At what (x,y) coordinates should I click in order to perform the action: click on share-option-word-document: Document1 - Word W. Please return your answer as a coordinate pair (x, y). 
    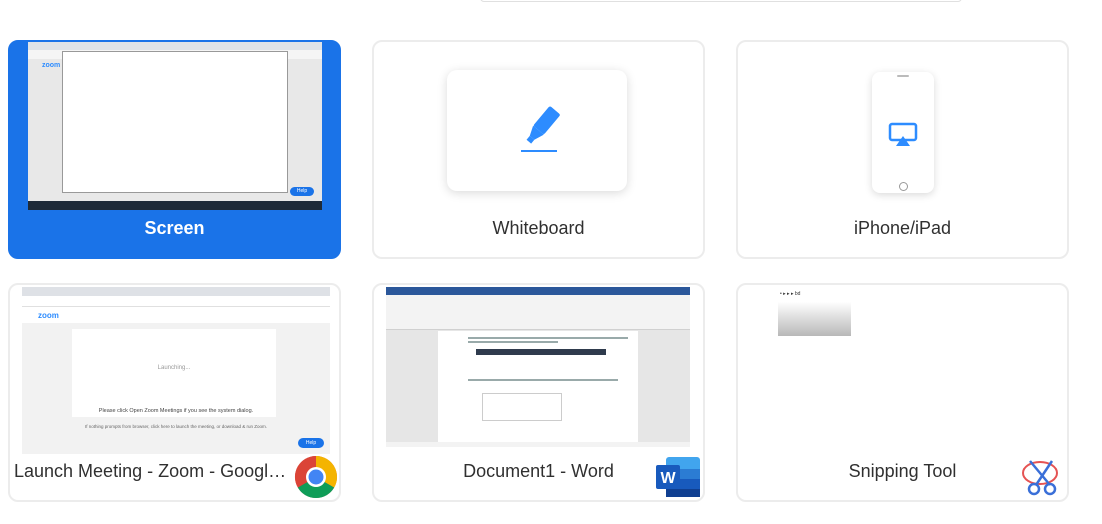
    Looking at the image, I should click on (538, 392).